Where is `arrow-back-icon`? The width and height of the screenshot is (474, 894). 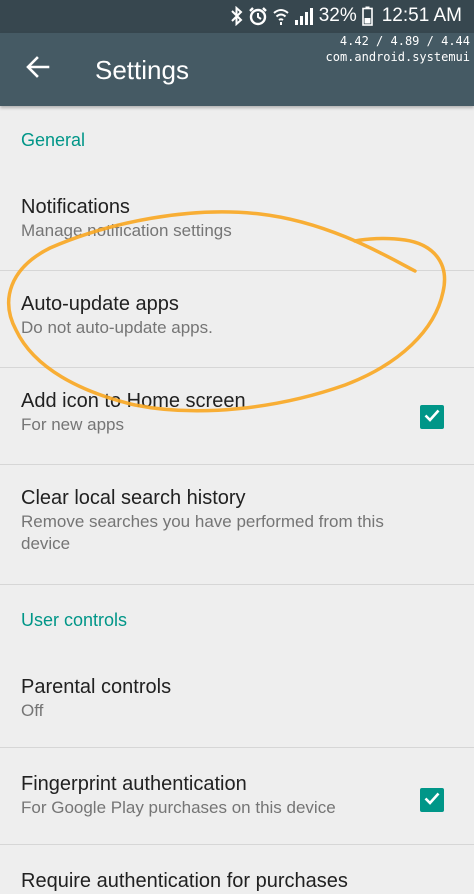
arrow-back-icon is located at coordinates (38, 69).